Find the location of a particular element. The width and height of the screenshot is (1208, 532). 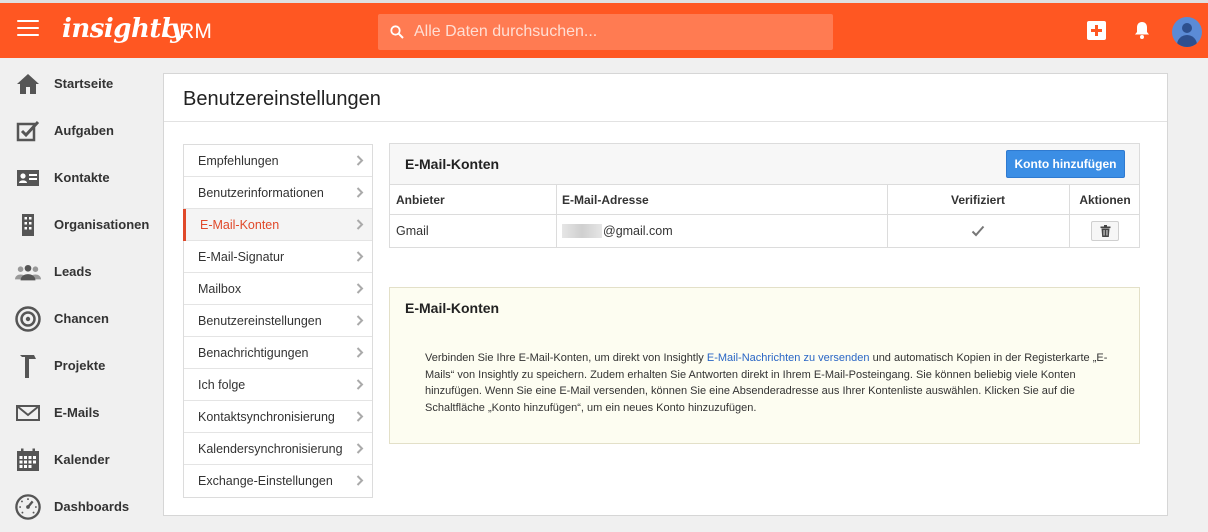

top-bar: insightly CRM is located at coordinates (604, 29).